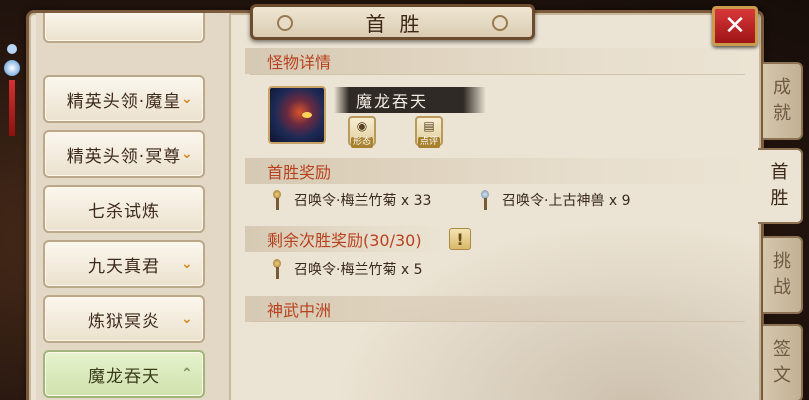 This screenshot has width=809, height=400. Describe the element at coordinates (124, 28) in the screenshot. I see `nav-item-partial` at that location.